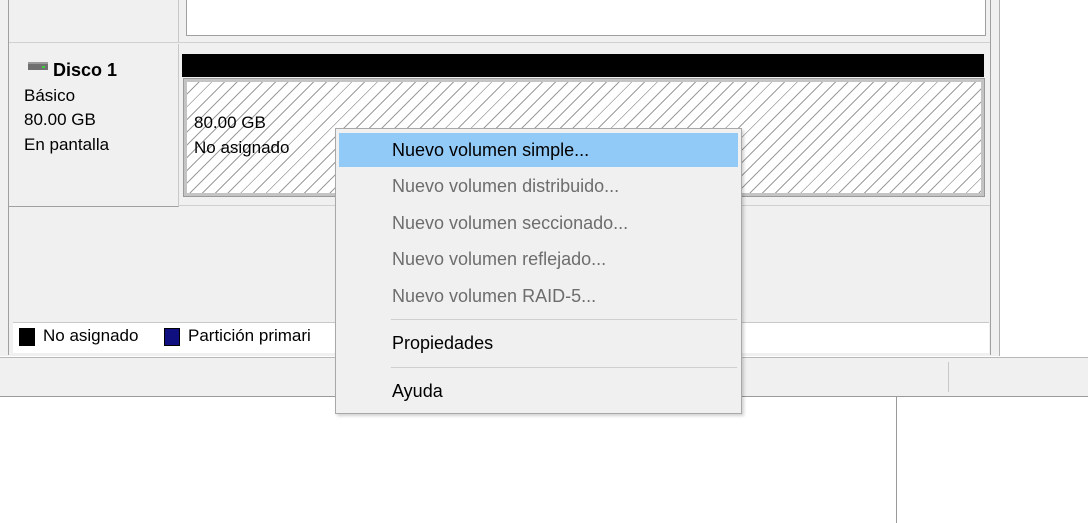 The image size is (1088, 523). What do you see at coordinates (85, 70) in the screenshot?
I see `disk-name: Disco 1` at bounding box center [85, 70].